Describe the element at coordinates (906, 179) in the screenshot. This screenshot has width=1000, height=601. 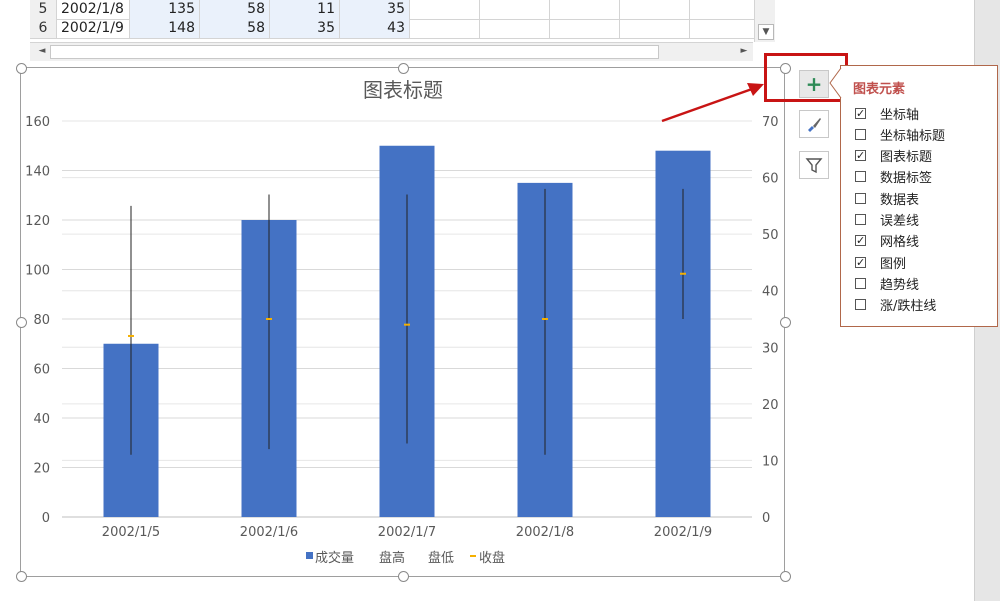
I see `option-label: 数据标签` at that location.